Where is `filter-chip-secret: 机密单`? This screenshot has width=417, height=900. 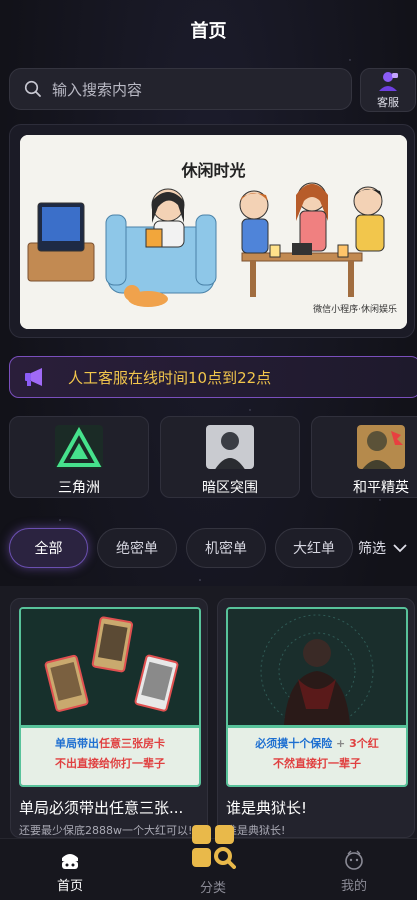 filter-chip-secret: 机密单 is located at coordinates (226, 548).